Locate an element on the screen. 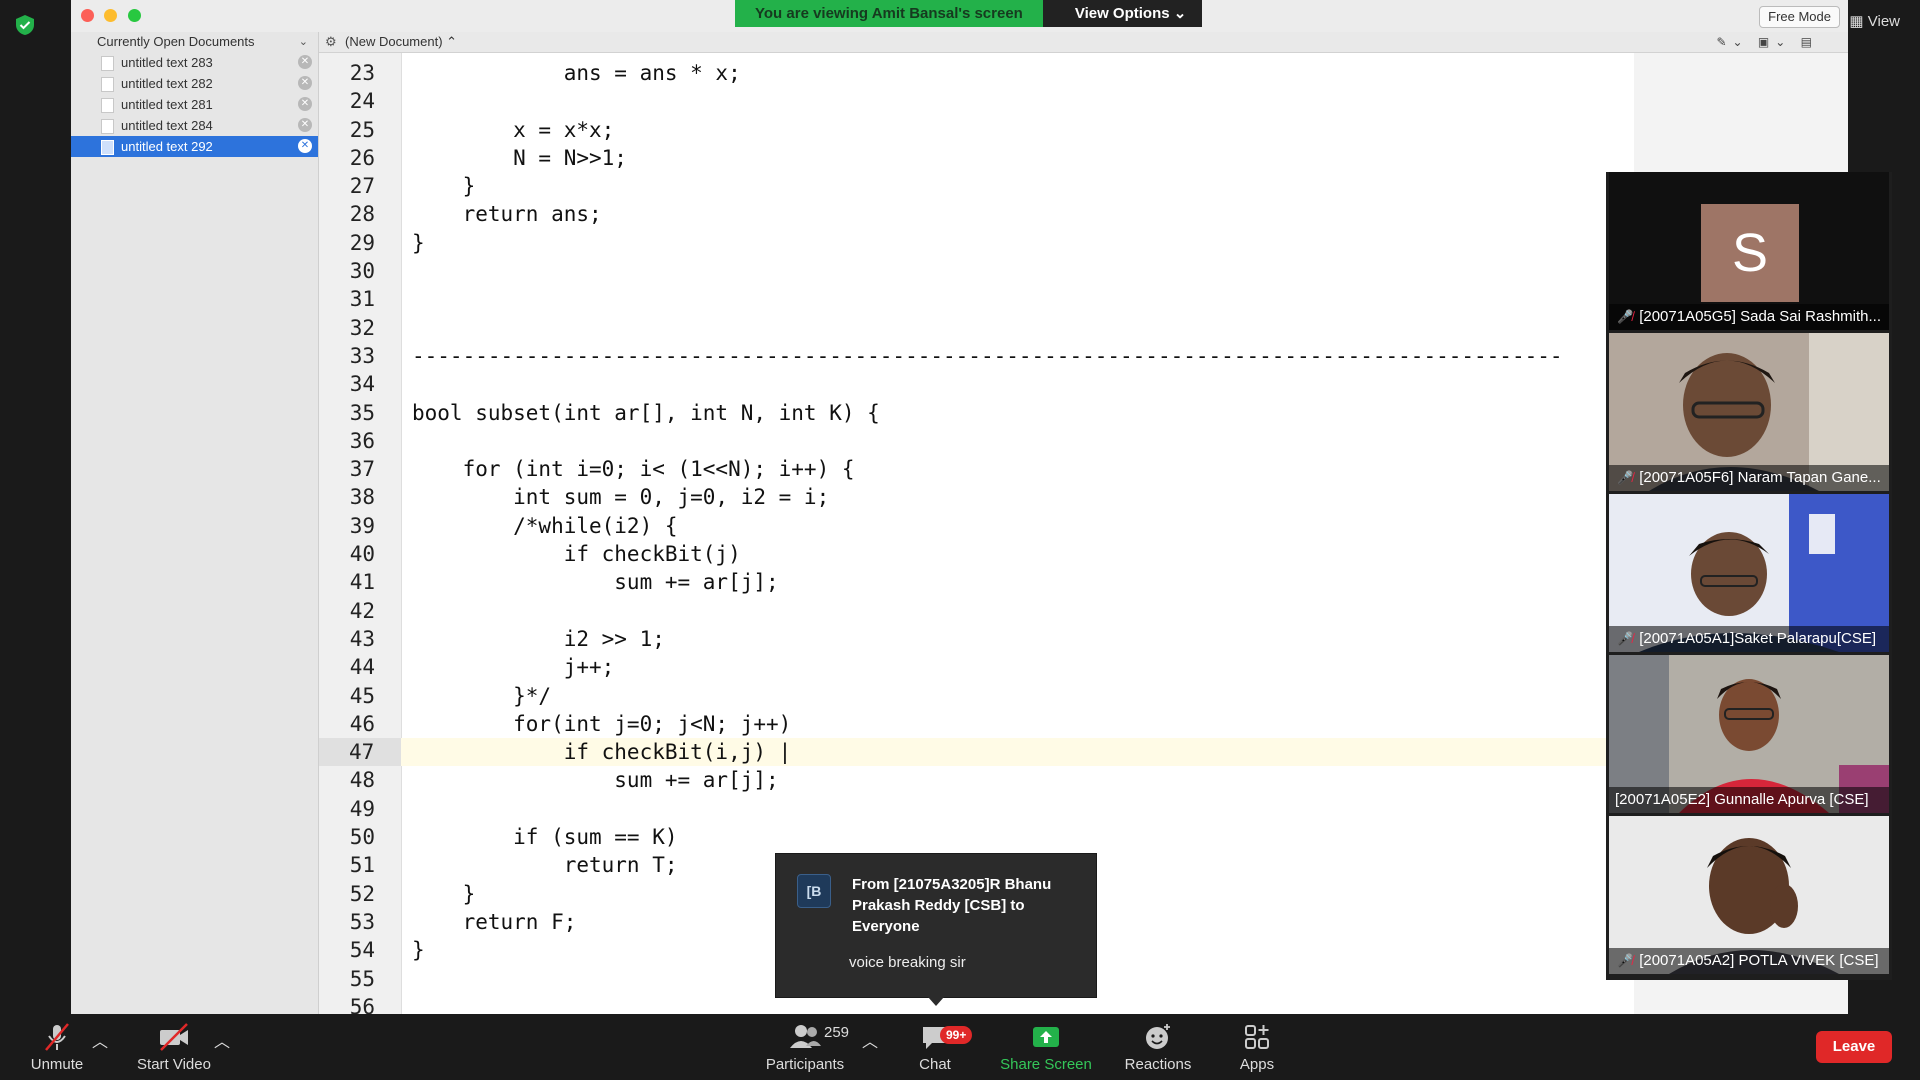 The image size is (1920, 1080). participants-button: 259 Participants is located at coordinates (805, 1047).